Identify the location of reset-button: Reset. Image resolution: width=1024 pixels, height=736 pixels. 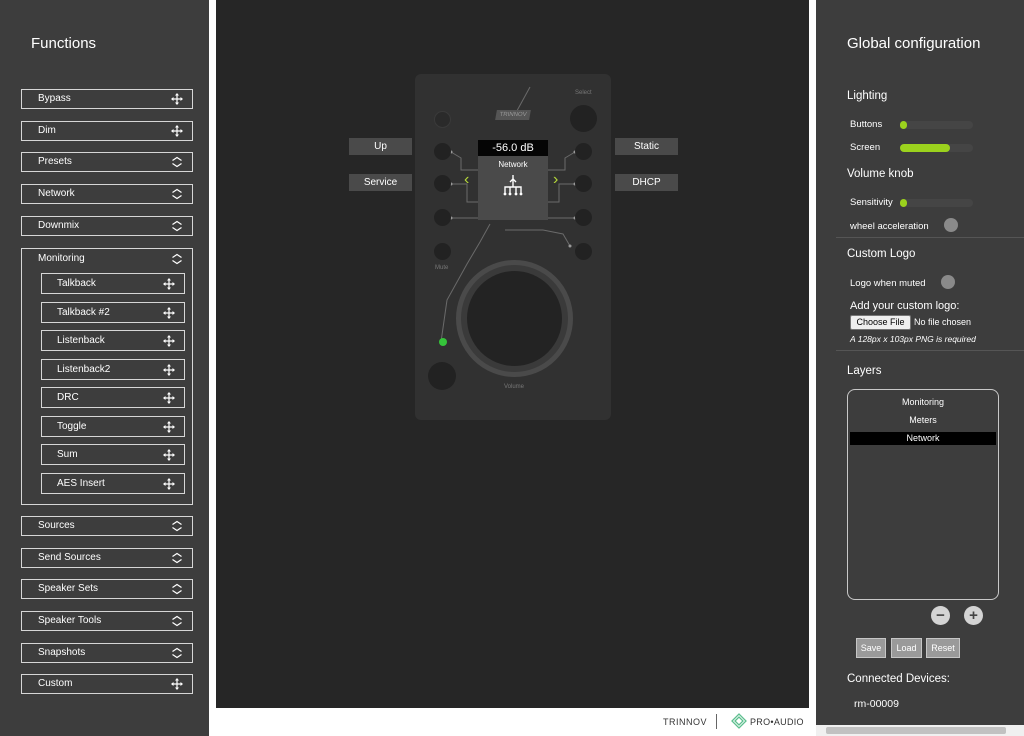
(943, 648).